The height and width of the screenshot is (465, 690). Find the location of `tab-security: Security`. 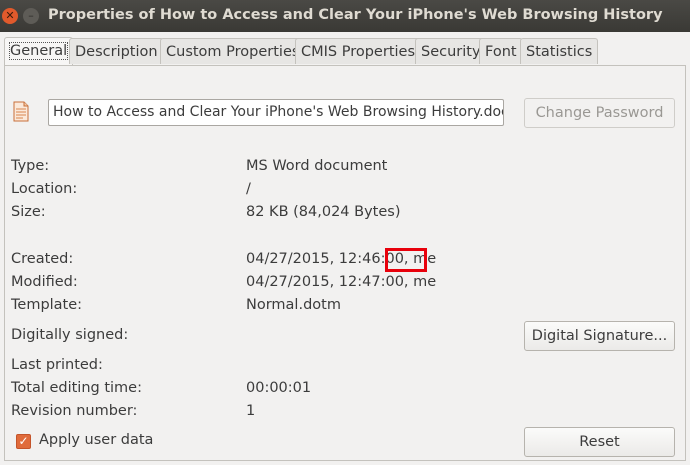

tab-security: Security is located at coordinates (451, 51).